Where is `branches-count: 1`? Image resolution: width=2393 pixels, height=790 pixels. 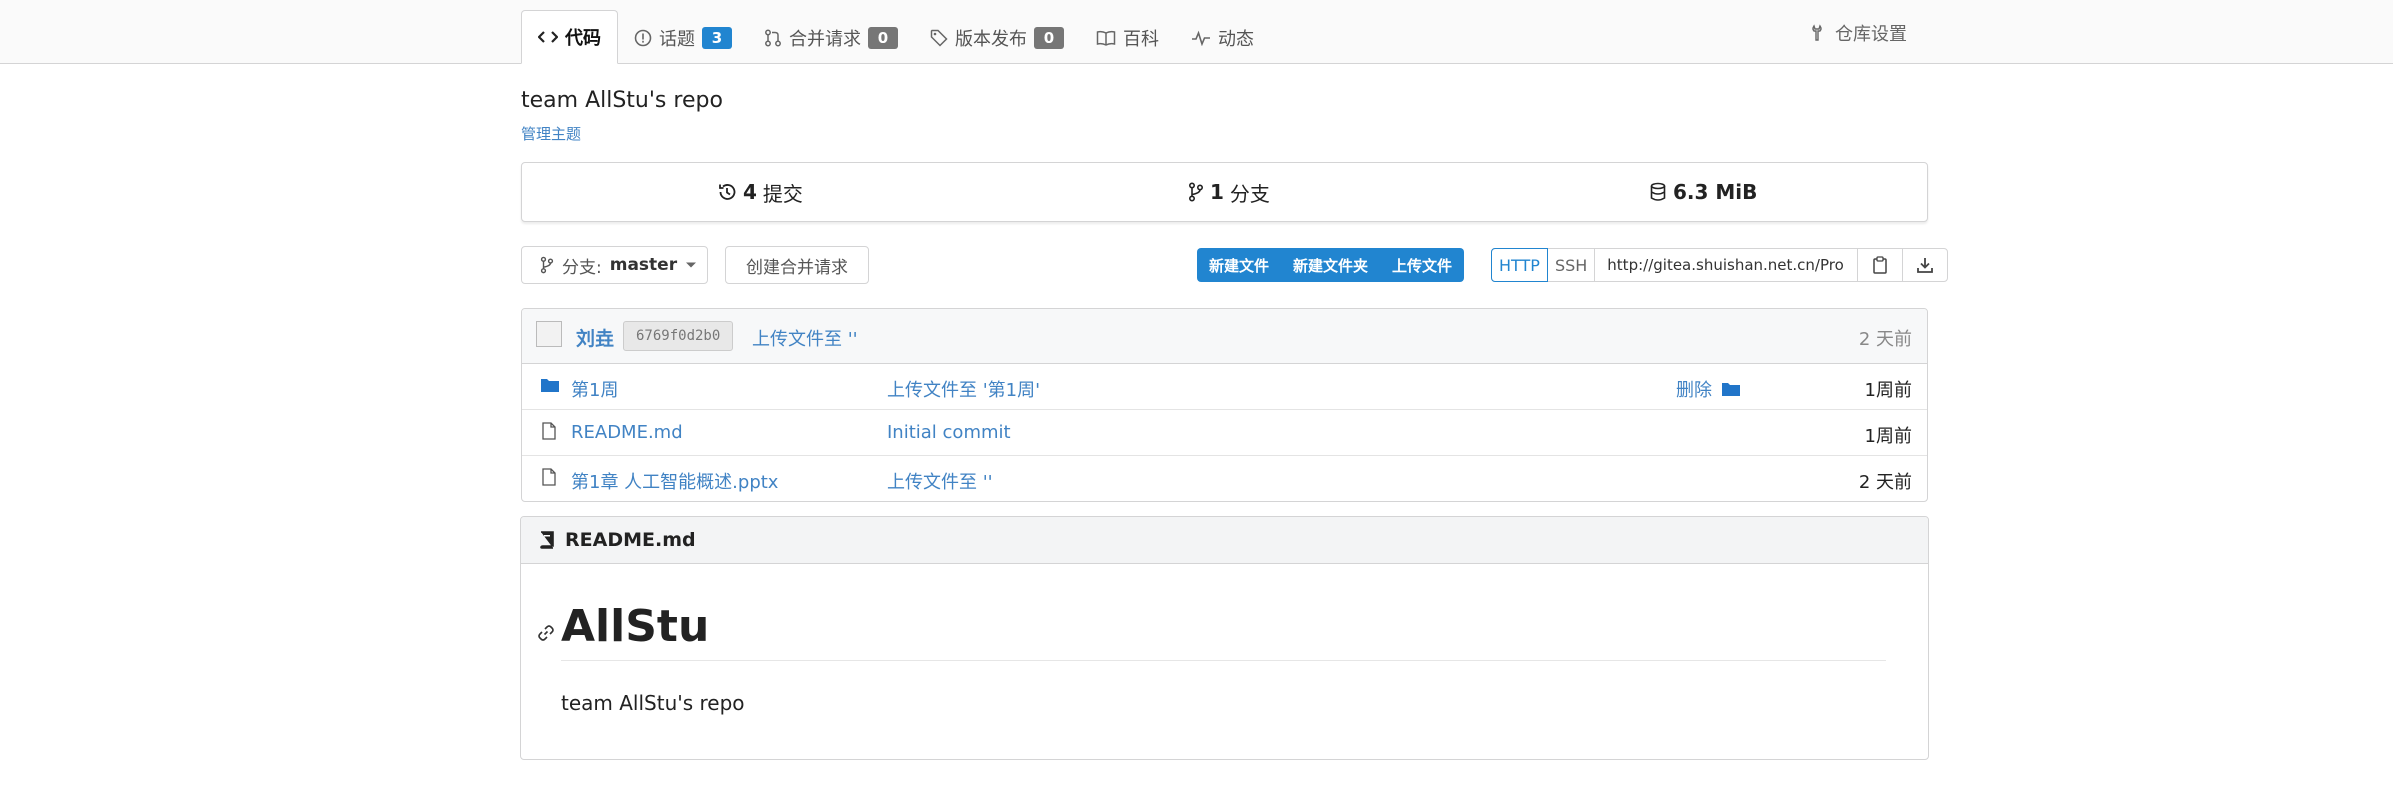 branches-count: 1 is located at coordinates (1217, 192).